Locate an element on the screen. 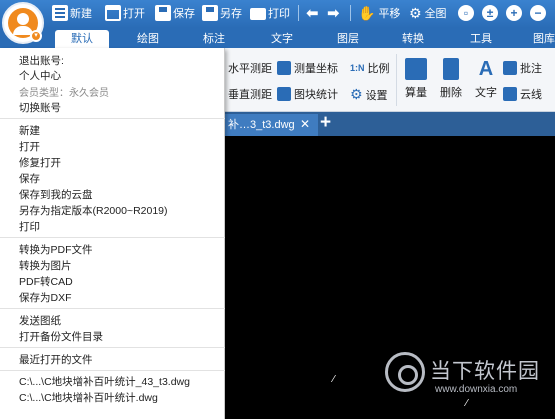 The image size is (555, 419). chevron-down-icon: ▾ is located at coordinates (36, 36).